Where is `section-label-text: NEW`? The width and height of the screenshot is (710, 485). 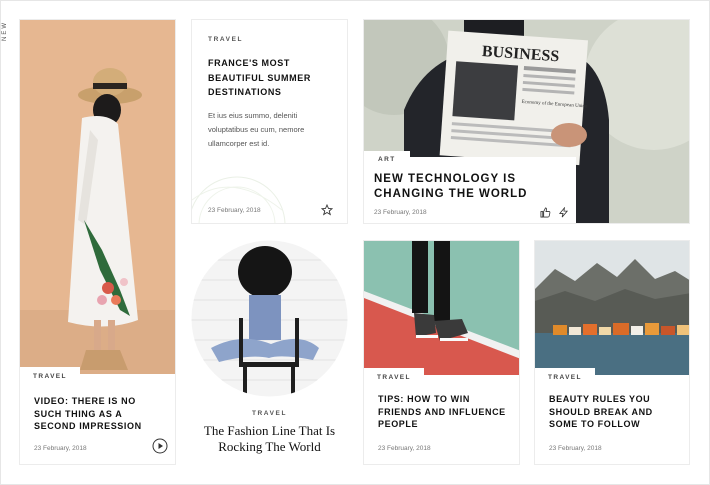
section-label-text: NEW is located at coordinates (5, 31).